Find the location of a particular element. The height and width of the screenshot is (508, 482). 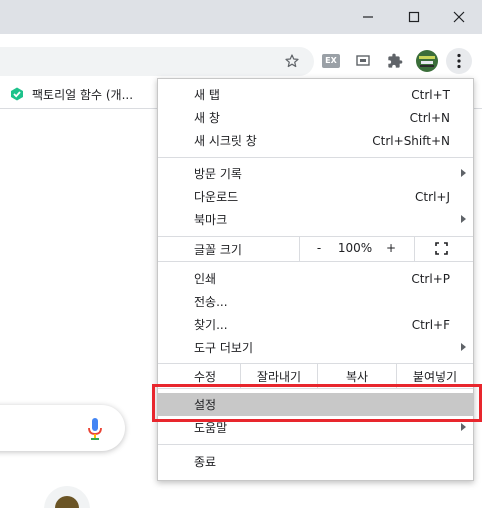

menu-item-label: 새 창 is located at coordinates (207, 118).